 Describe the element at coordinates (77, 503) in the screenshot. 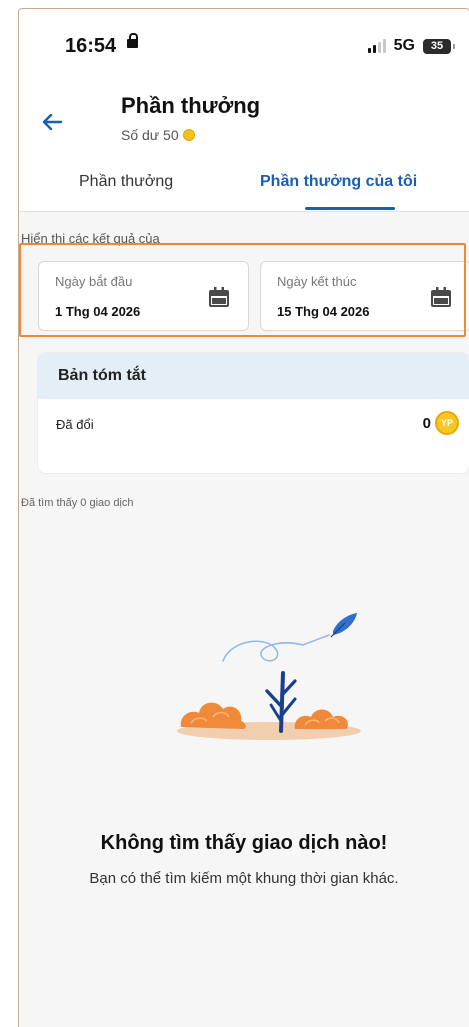

I see `transactions-found-count: Đã tìm thấy 0 giao dịch` at that location.